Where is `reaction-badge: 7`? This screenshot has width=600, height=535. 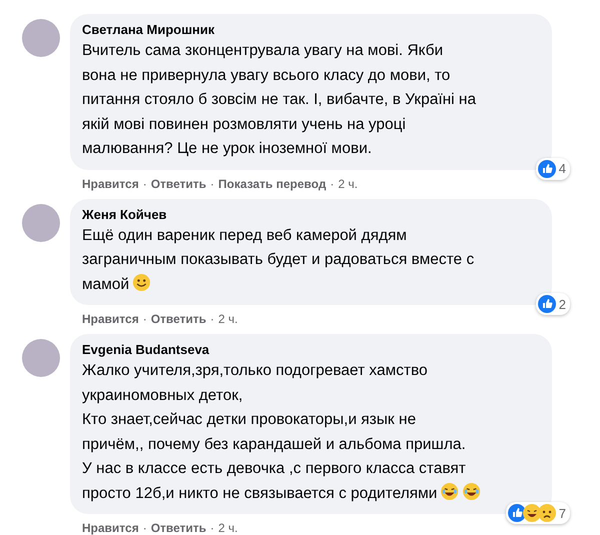 reaction-badge: 7 is located at coordinates (538, 513).